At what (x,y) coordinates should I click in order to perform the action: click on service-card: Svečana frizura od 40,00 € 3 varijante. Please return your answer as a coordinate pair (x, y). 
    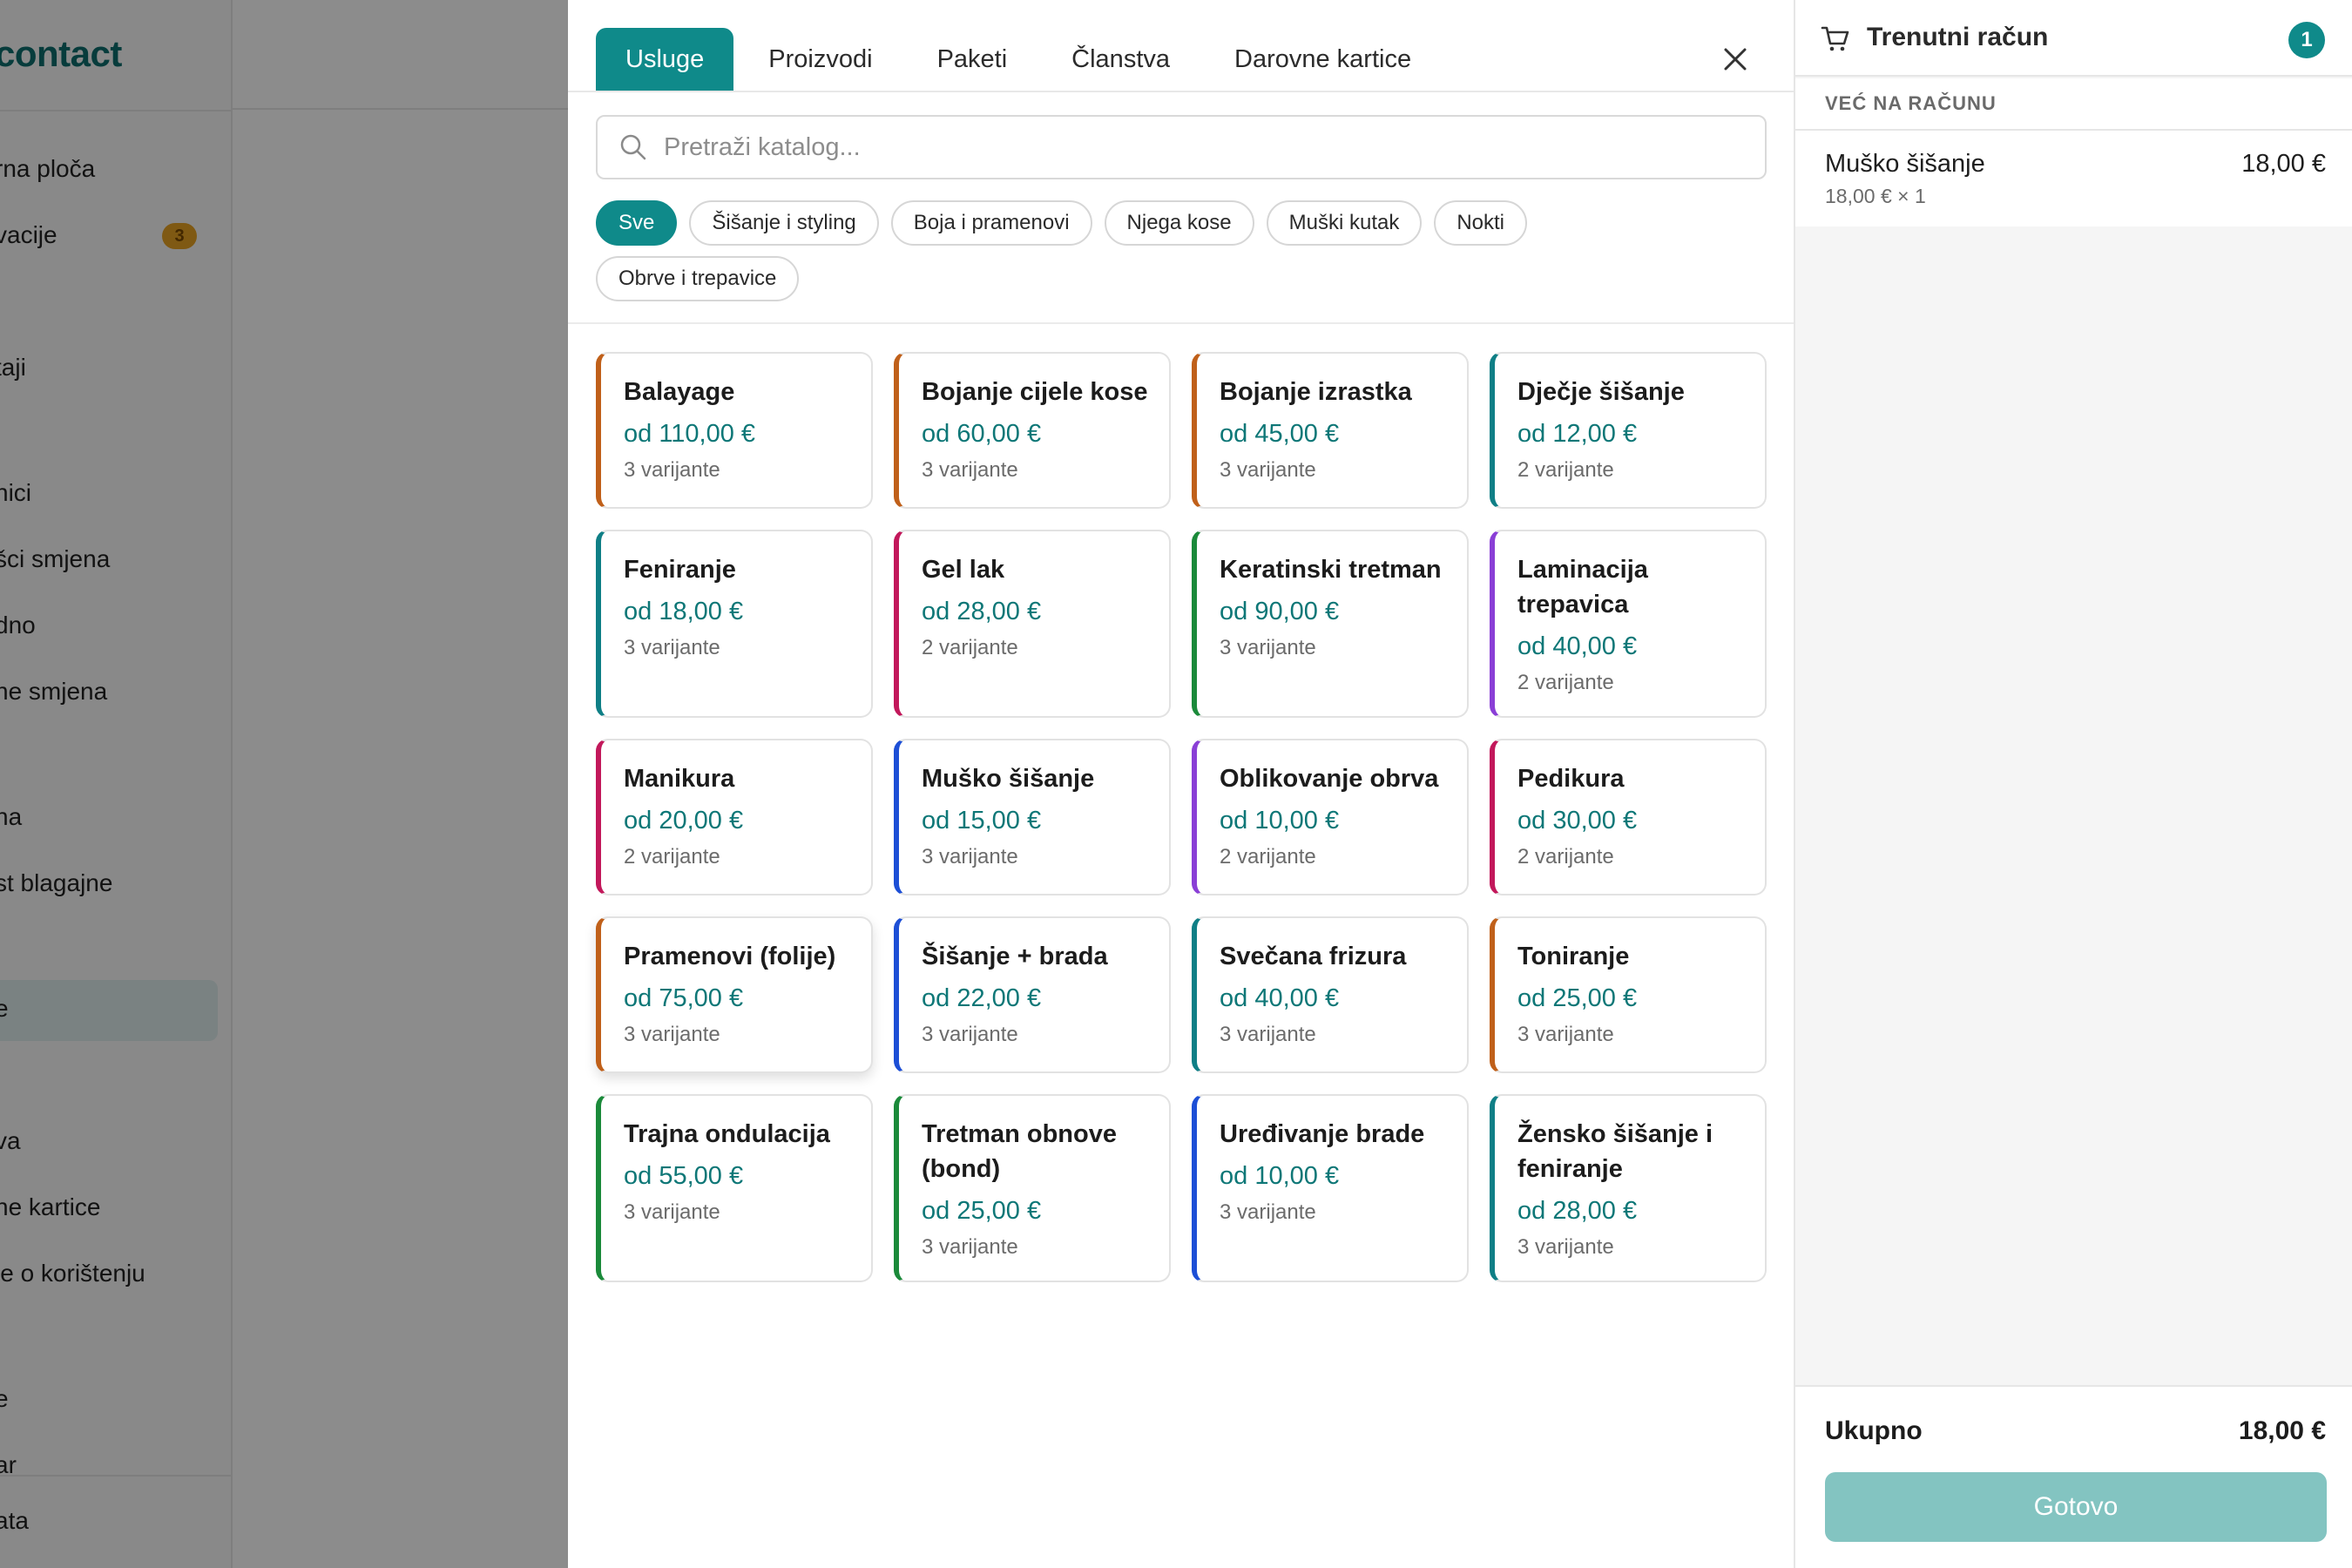
    Looking at the image, I should click on (1330, 994).